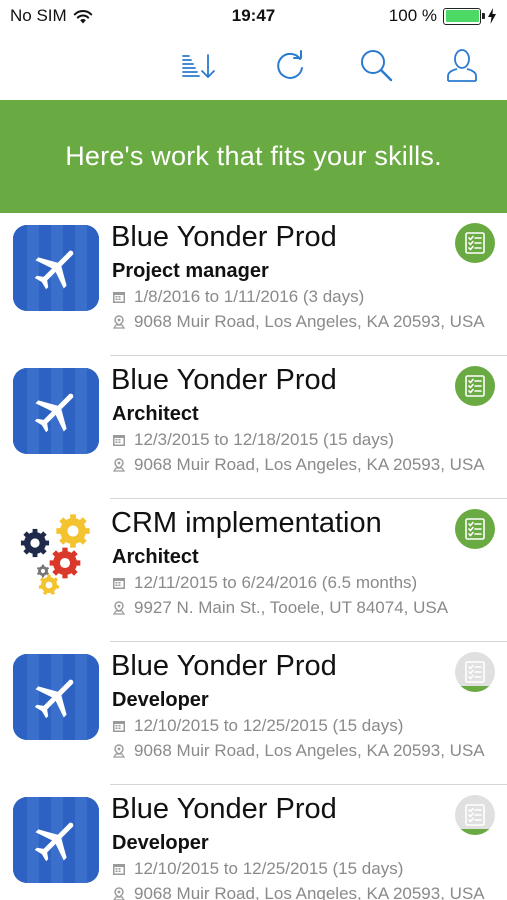  I want to click on job-dates: 1/8/2016 to 1/11/2016 (3 days), so click(308, 297).